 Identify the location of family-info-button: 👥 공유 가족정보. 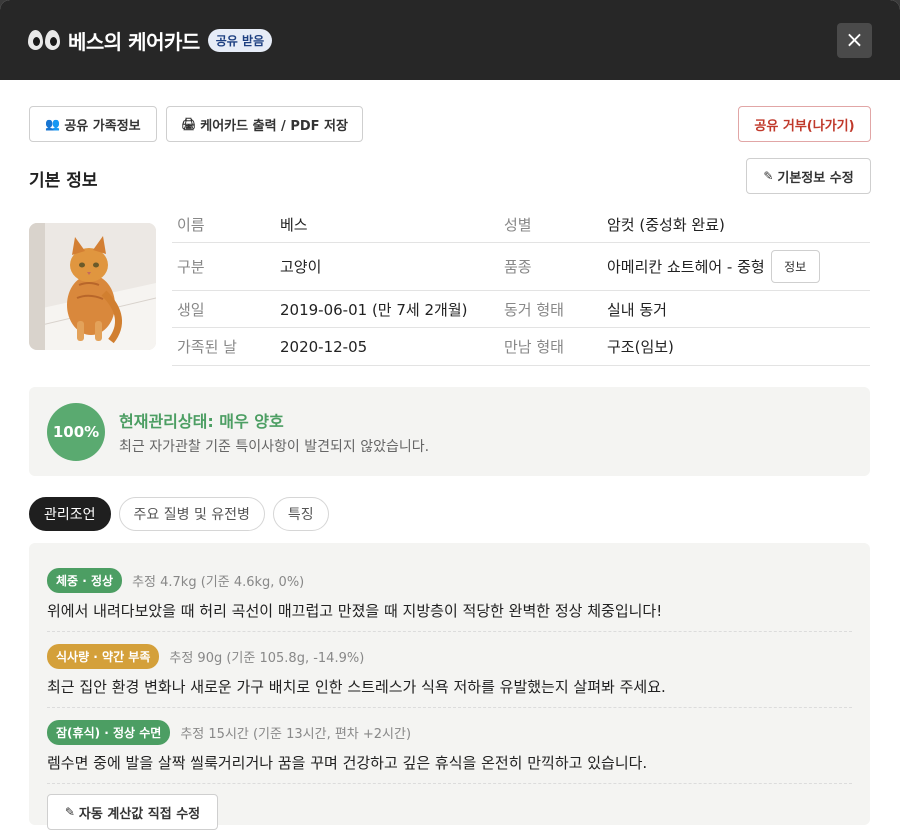
(93, 124).